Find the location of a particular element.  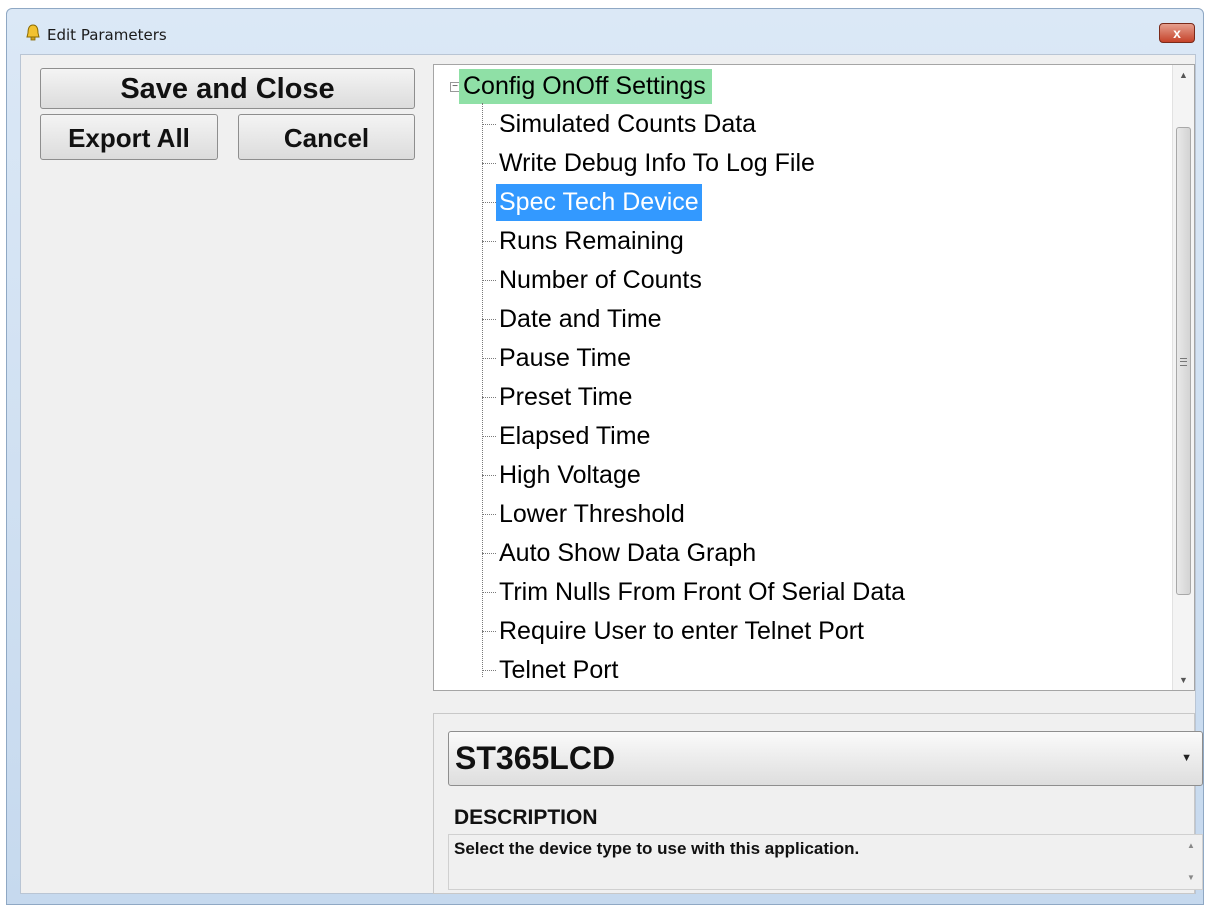

tree-item-label: Trim Nulls From Front Of Serial Data is located at coordinates (702, 592).